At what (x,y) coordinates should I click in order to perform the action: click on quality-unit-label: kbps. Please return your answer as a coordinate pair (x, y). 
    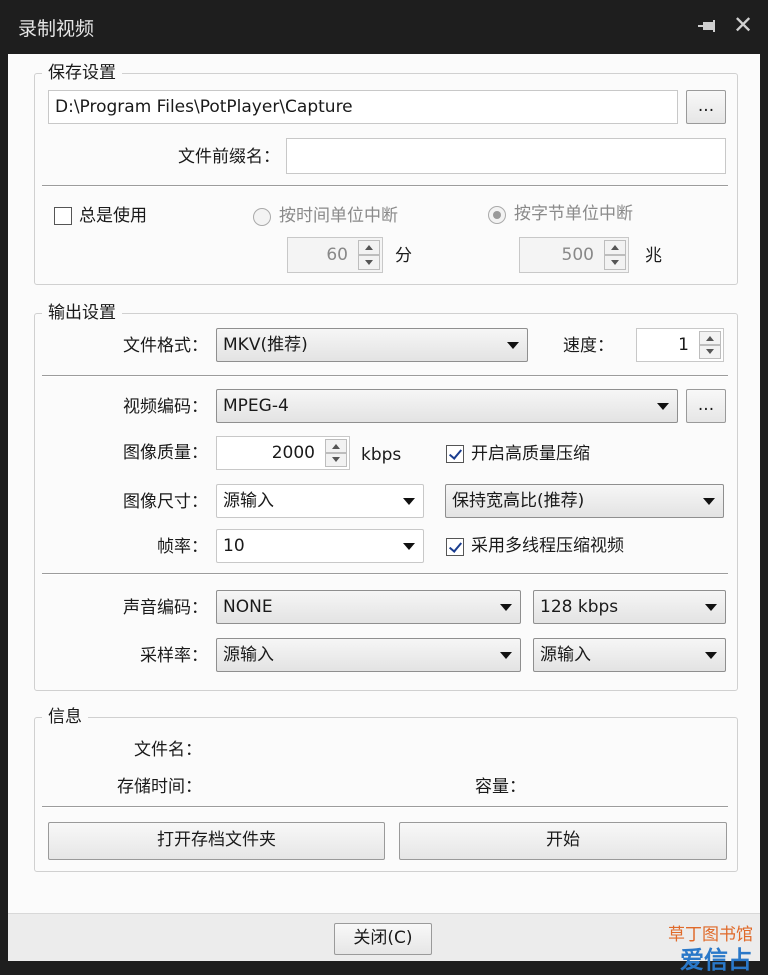
    Looking at the image, I should click on (381, 455).